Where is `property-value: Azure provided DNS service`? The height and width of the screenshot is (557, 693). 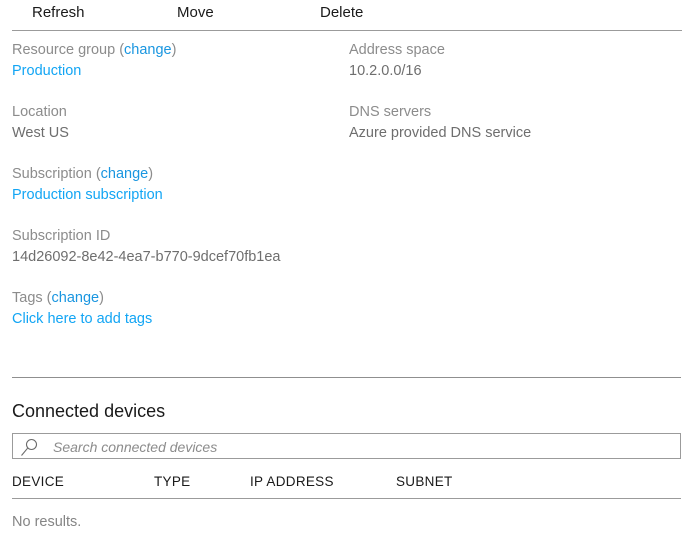 property-value: Azure provided DNS service is located at coordinates (440, 133).